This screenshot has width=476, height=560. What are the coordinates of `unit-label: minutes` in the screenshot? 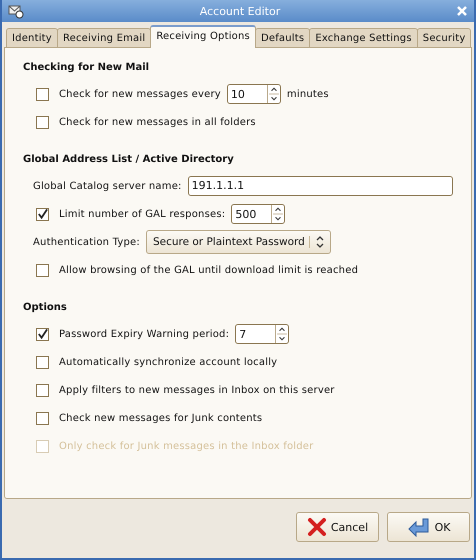 It's located at (307, 94).